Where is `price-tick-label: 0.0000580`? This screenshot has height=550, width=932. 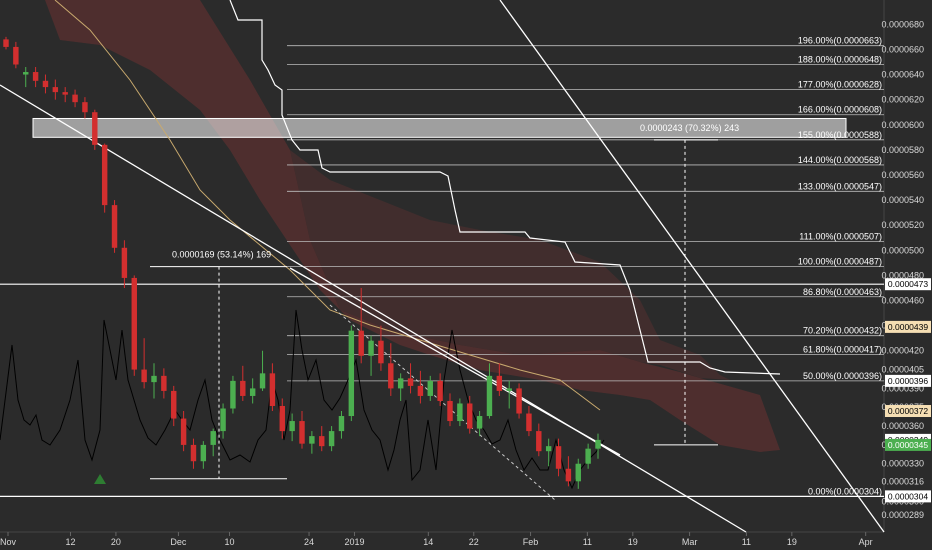
price-tick-label: 0.0000580 is located at coordinates (902, 150).